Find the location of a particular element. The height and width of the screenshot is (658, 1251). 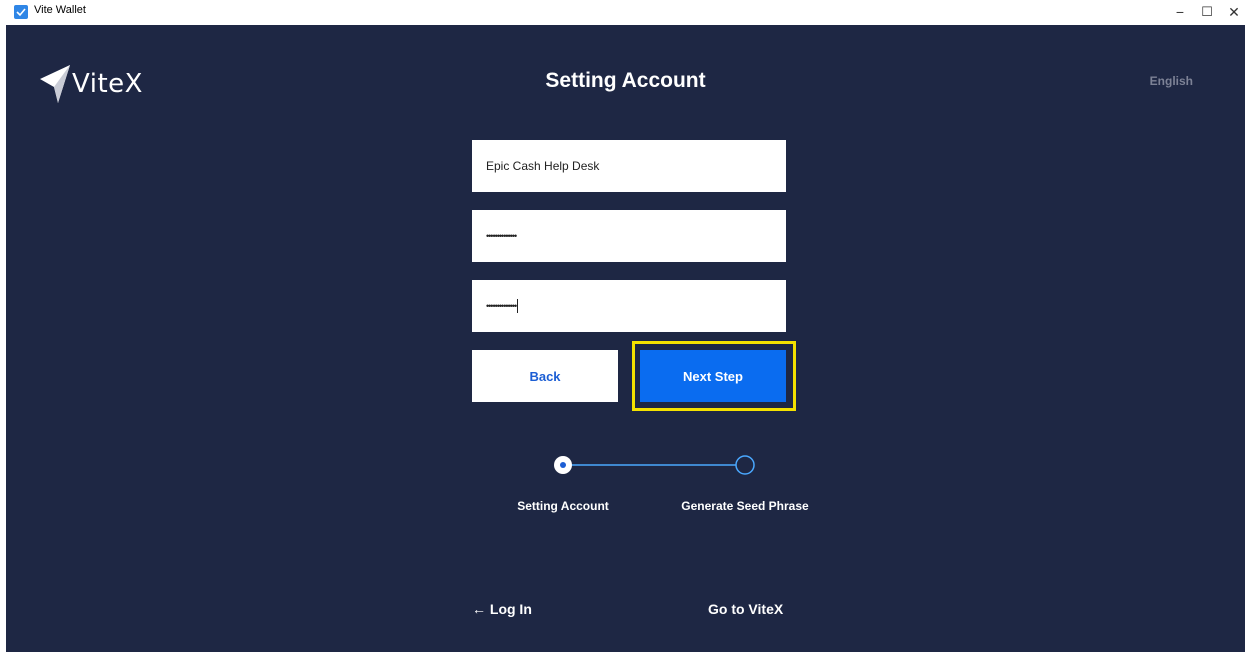

window-title: Vite Wallet is located at coordinates (60, 10).